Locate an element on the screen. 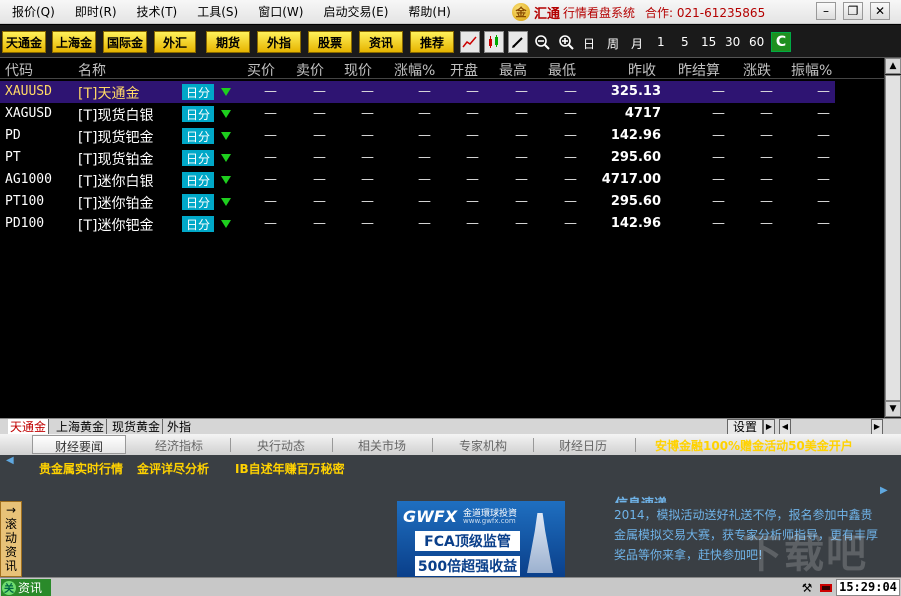 This screenshot has width=901, height=596. news-prev-icon: ◀ is located at coordinates (10, 460).